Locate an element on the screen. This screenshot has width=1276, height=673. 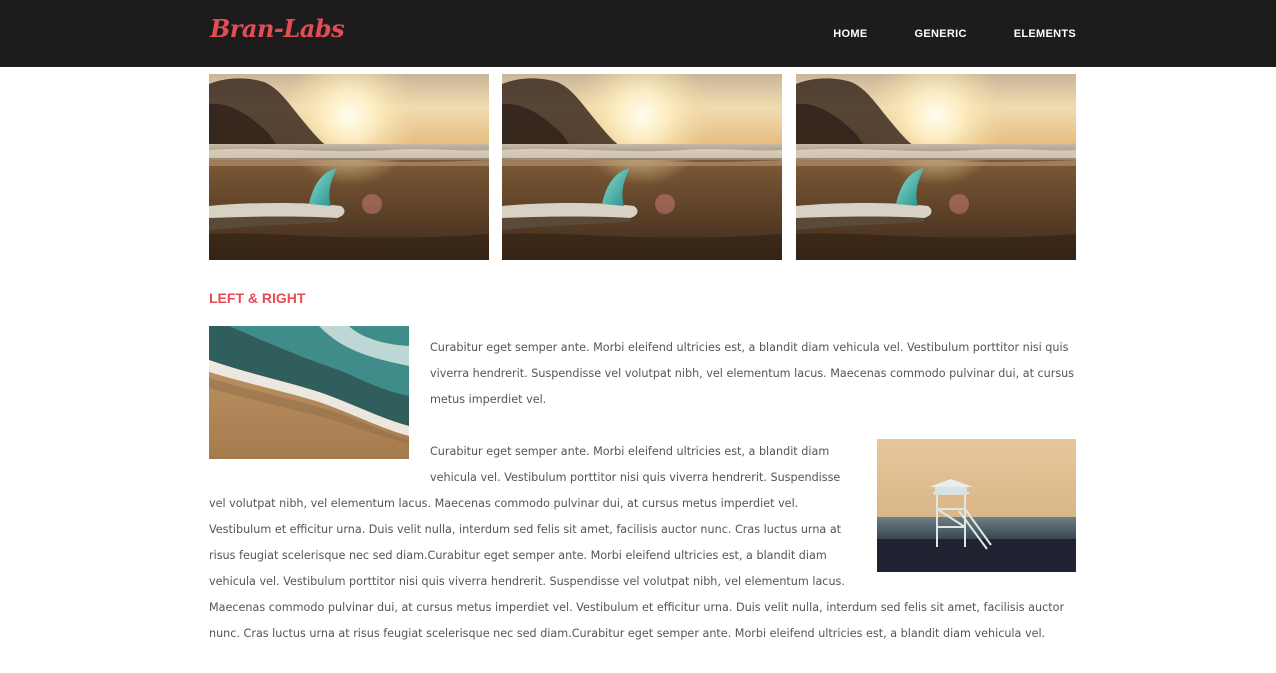
main-nav: HOME GENERIC ELEMENTS is located at coordinates (931, 33).